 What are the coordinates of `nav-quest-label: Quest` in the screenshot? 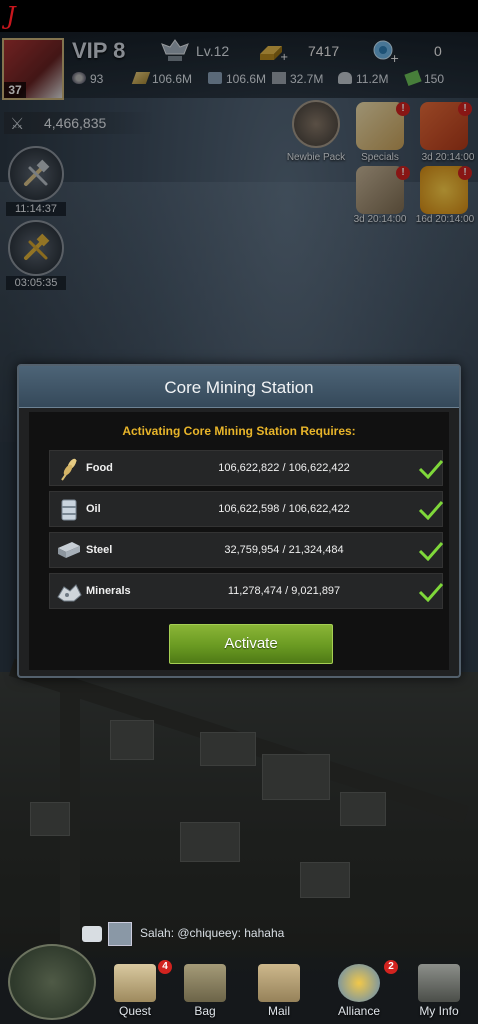 It's located at (134, 1011).